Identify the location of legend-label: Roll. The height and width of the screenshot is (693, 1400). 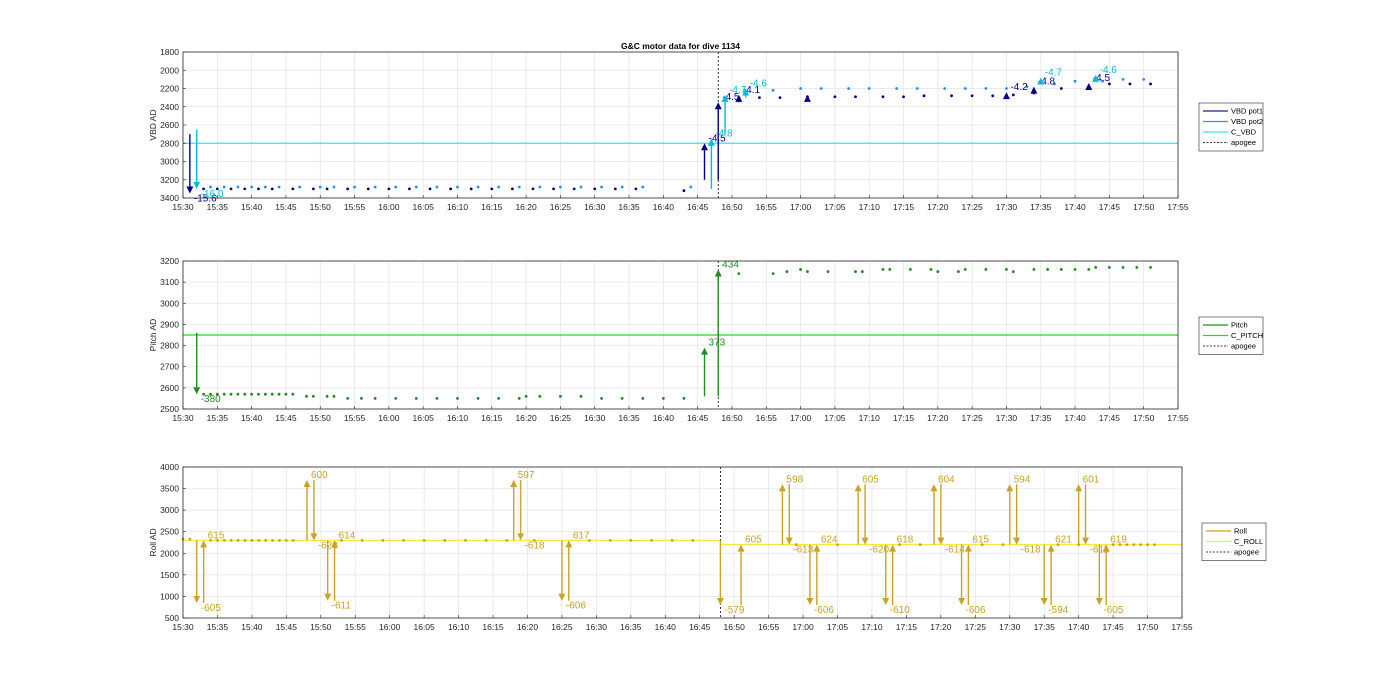
(1240, 531).